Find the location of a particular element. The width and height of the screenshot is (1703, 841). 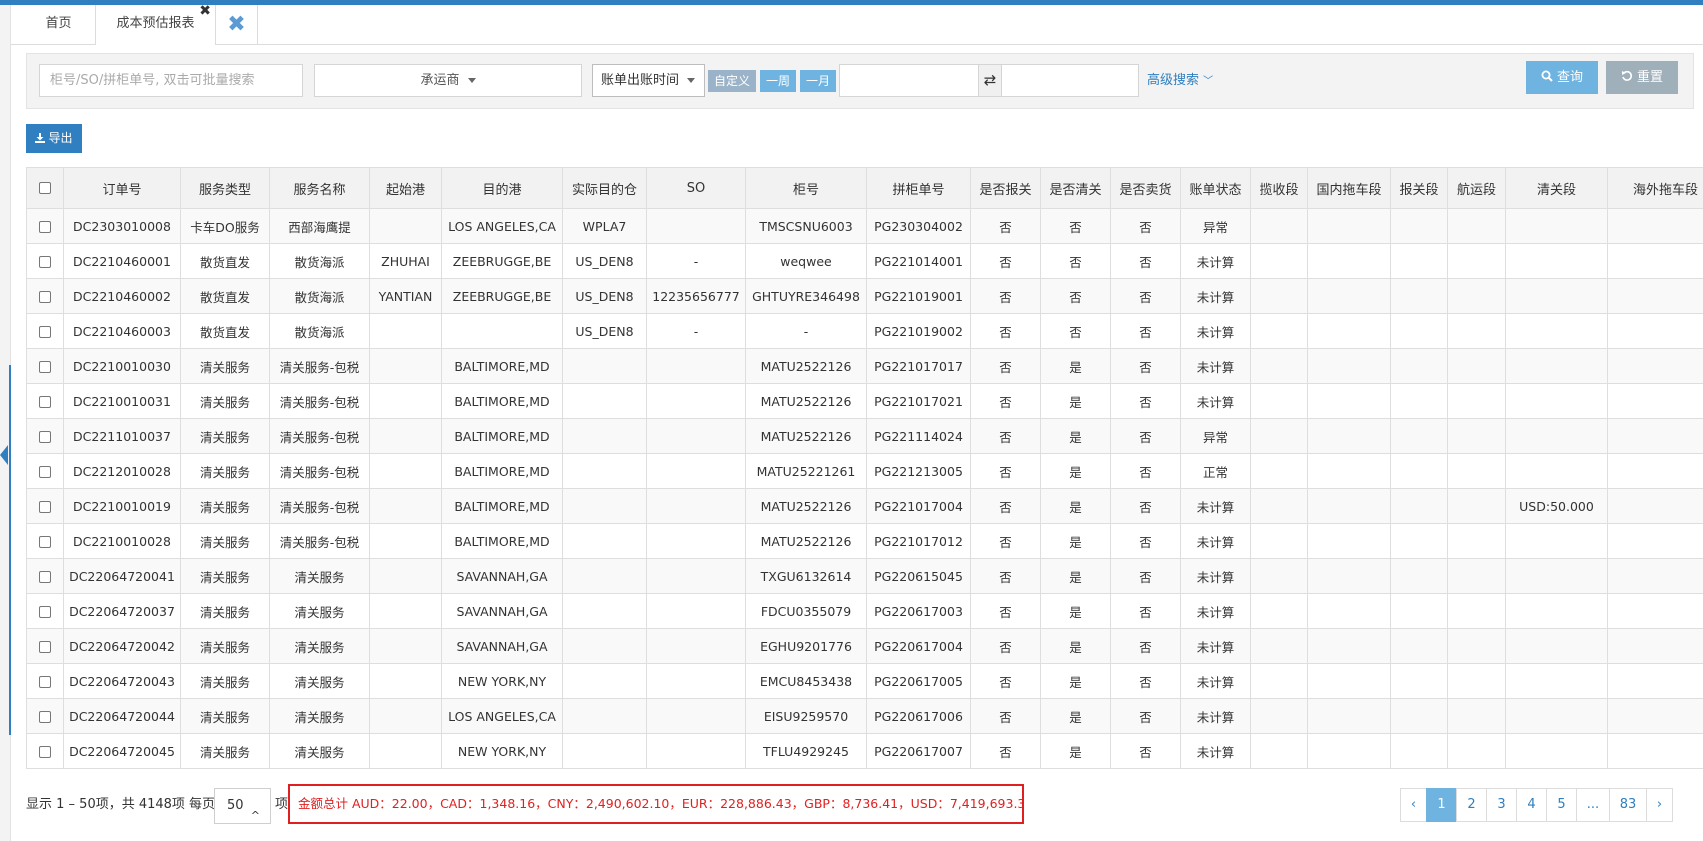

column-header: 服务名称 is located at coordinates (319, 188).